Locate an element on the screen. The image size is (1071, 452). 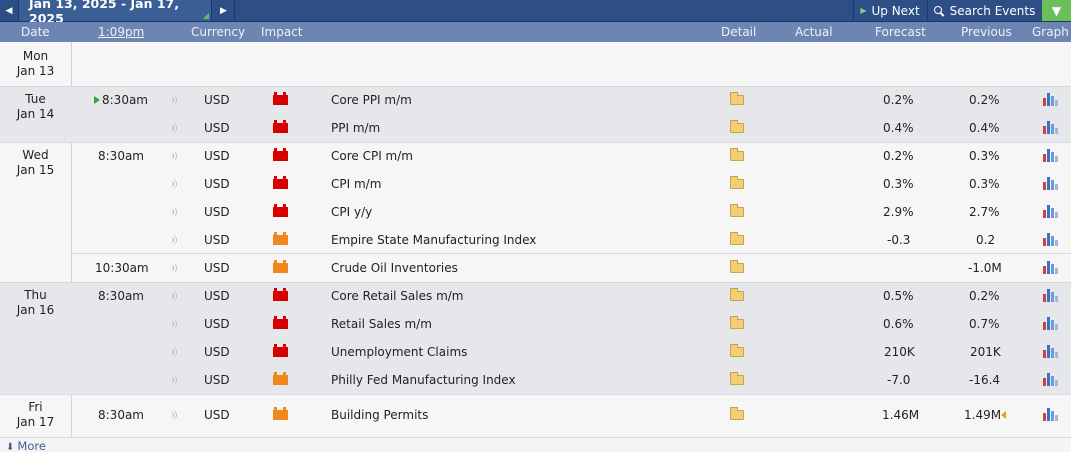
event-title: Unemployment Claims is located at coordinates (399, 352).